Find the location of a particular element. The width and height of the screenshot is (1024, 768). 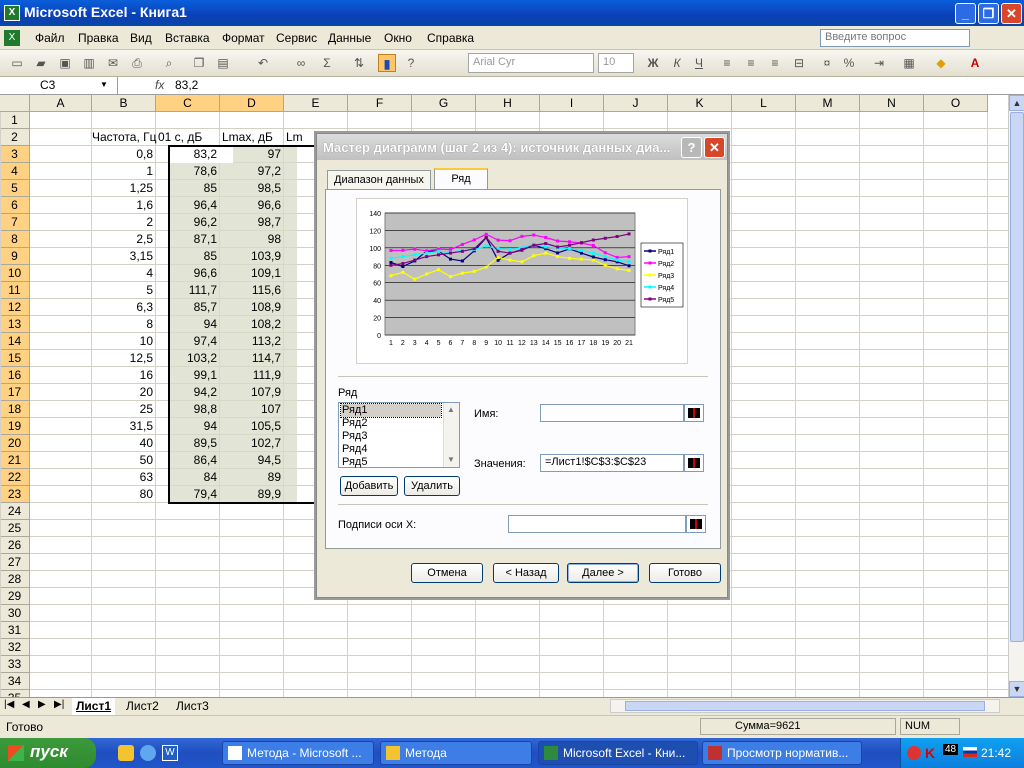

menu-window: Окно is located at coordinates (398, 38).